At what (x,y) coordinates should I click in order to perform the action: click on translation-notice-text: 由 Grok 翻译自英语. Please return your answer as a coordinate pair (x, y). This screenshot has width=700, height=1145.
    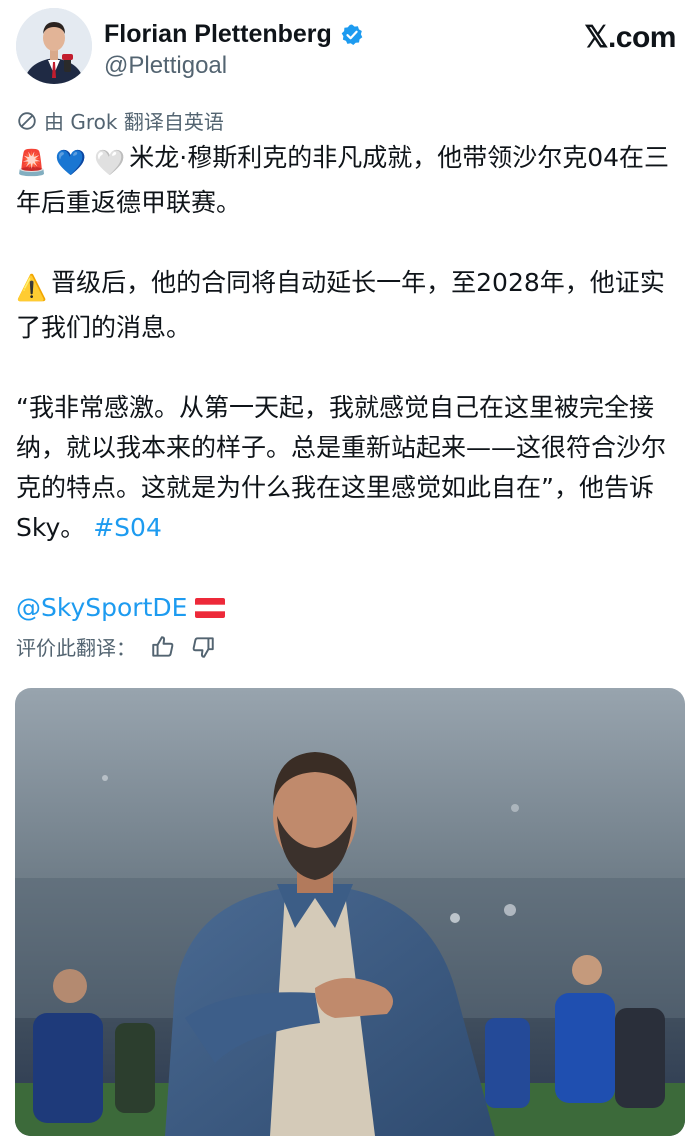
    Looking at the image, I should click on (134, 122).